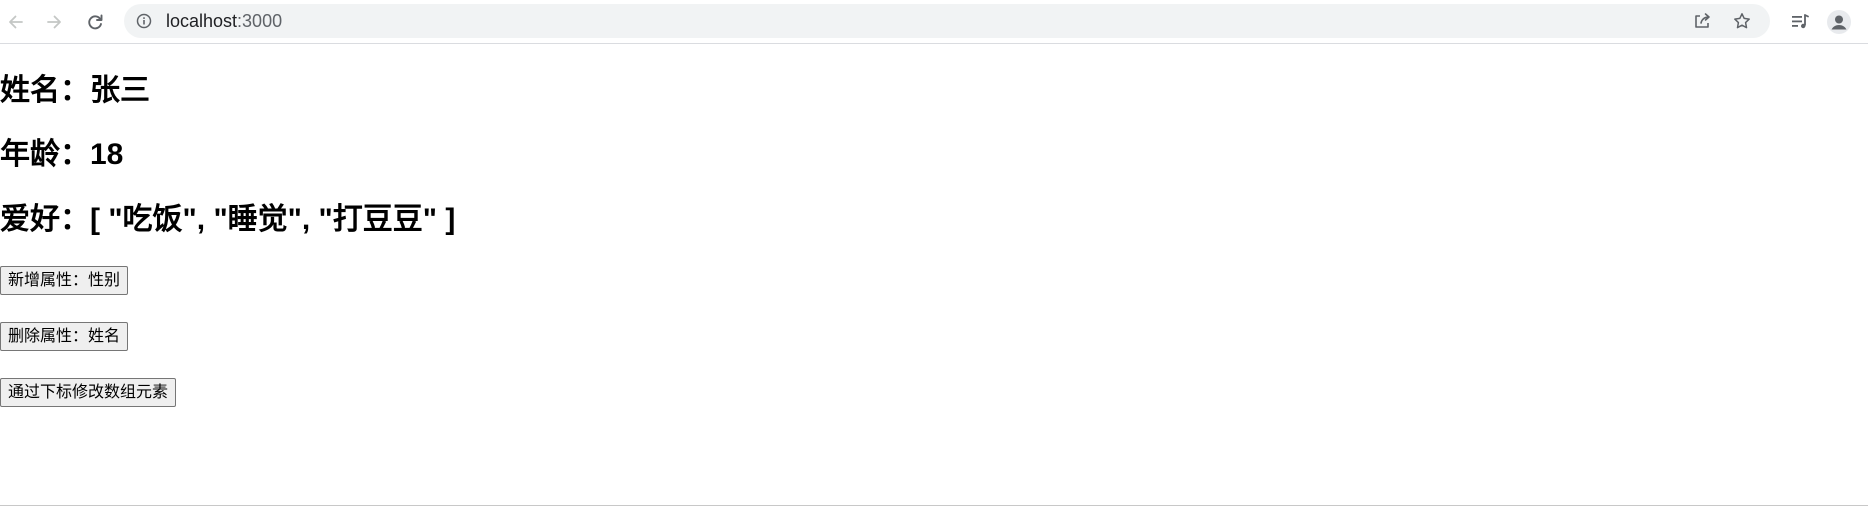 This screenshot has width=1868, height=507. I want to click on site-info-button, so click(144, 21).